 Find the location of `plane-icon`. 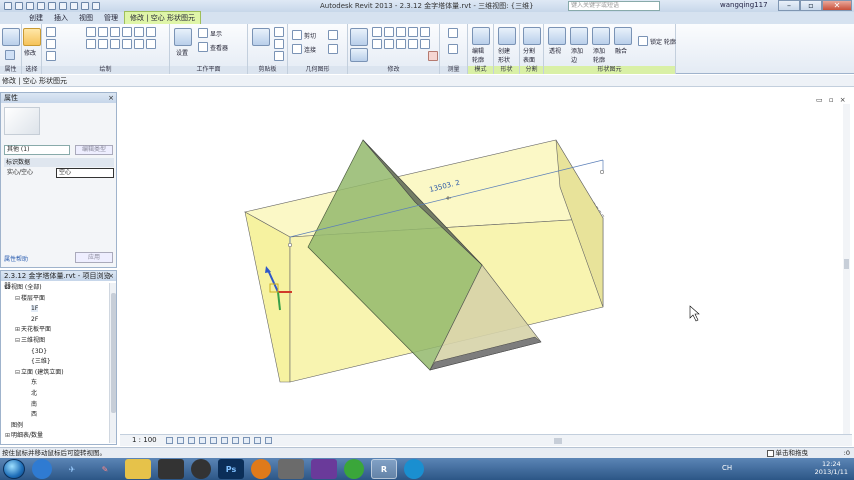

plane-icon is located at coordinates (151, 44).